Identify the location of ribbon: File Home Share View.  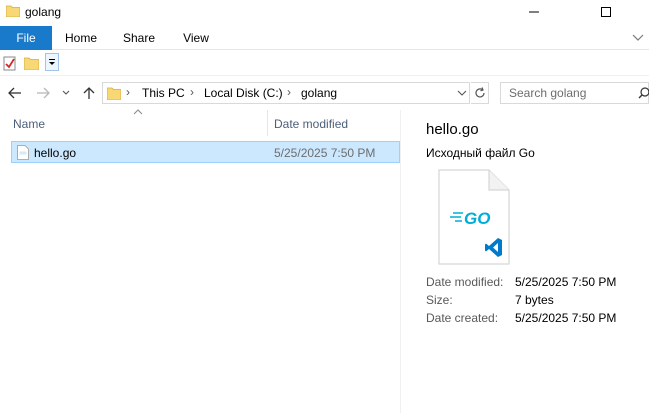
(324, 38).